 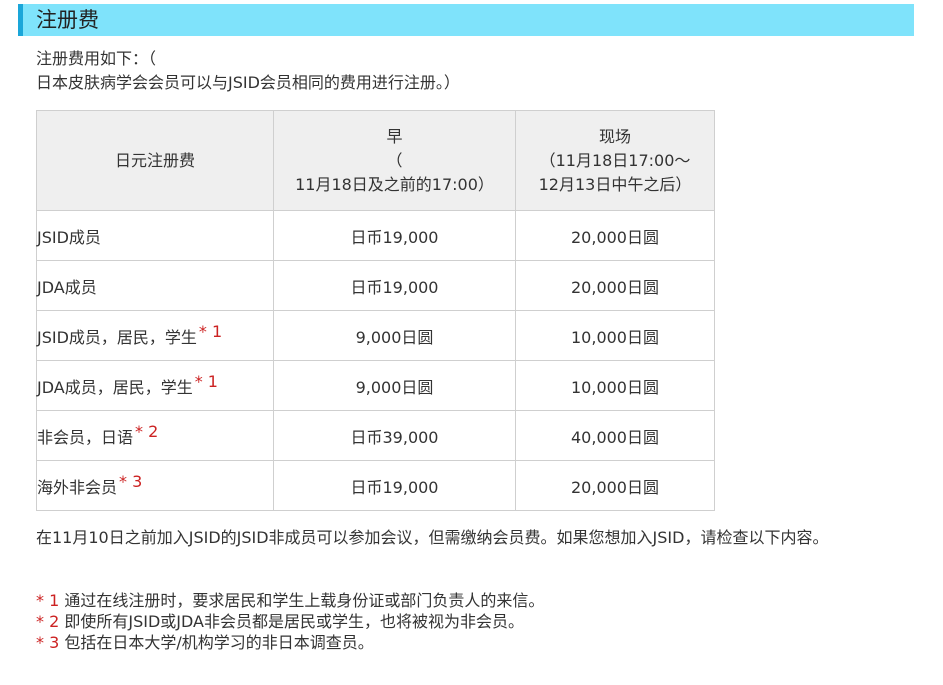 I want to click on header-early-date: 11月18日及之前的17:00）, so click(x=394, y=184).